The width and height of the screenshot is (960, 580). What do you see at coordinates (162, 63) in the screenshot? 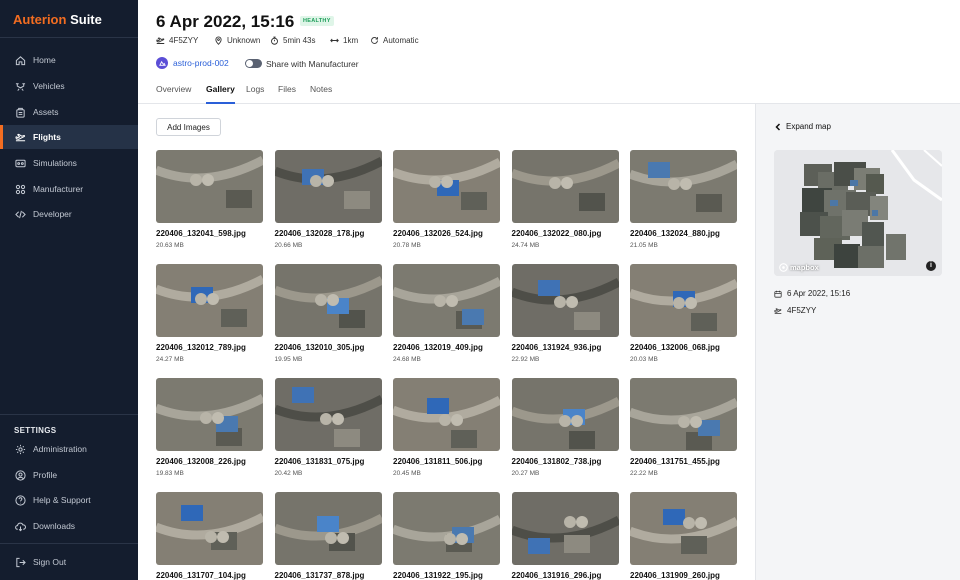
I see `team-icon` at bounding box center [162, 63].